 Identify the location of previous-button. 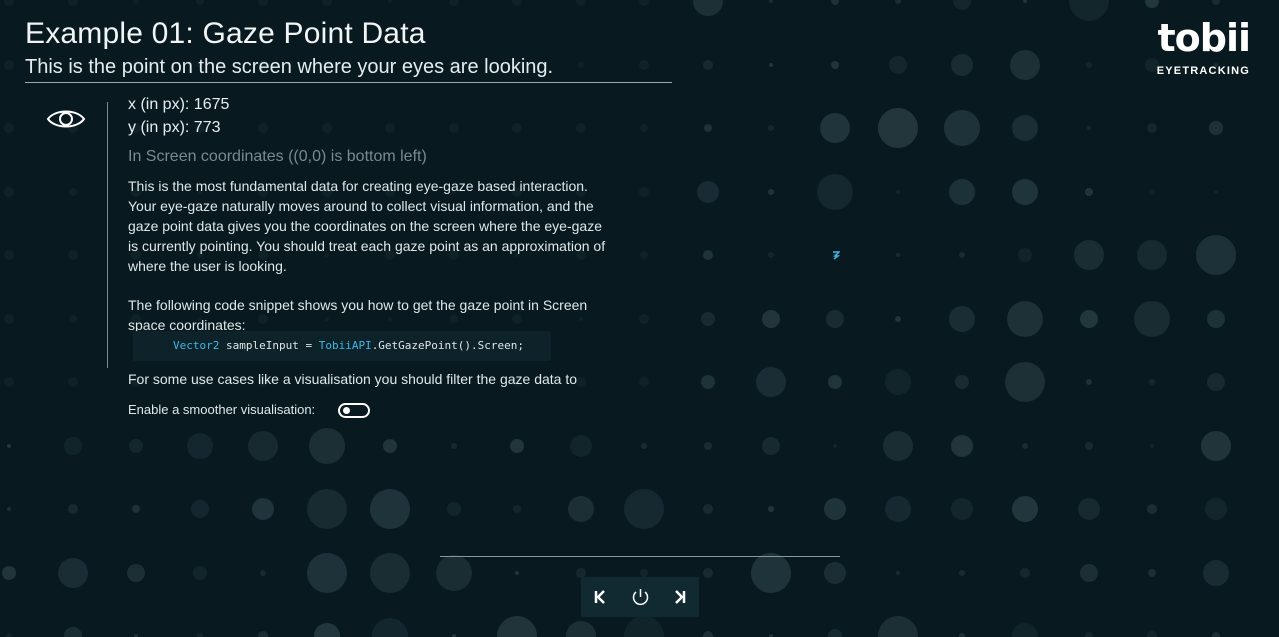
(600, 597).